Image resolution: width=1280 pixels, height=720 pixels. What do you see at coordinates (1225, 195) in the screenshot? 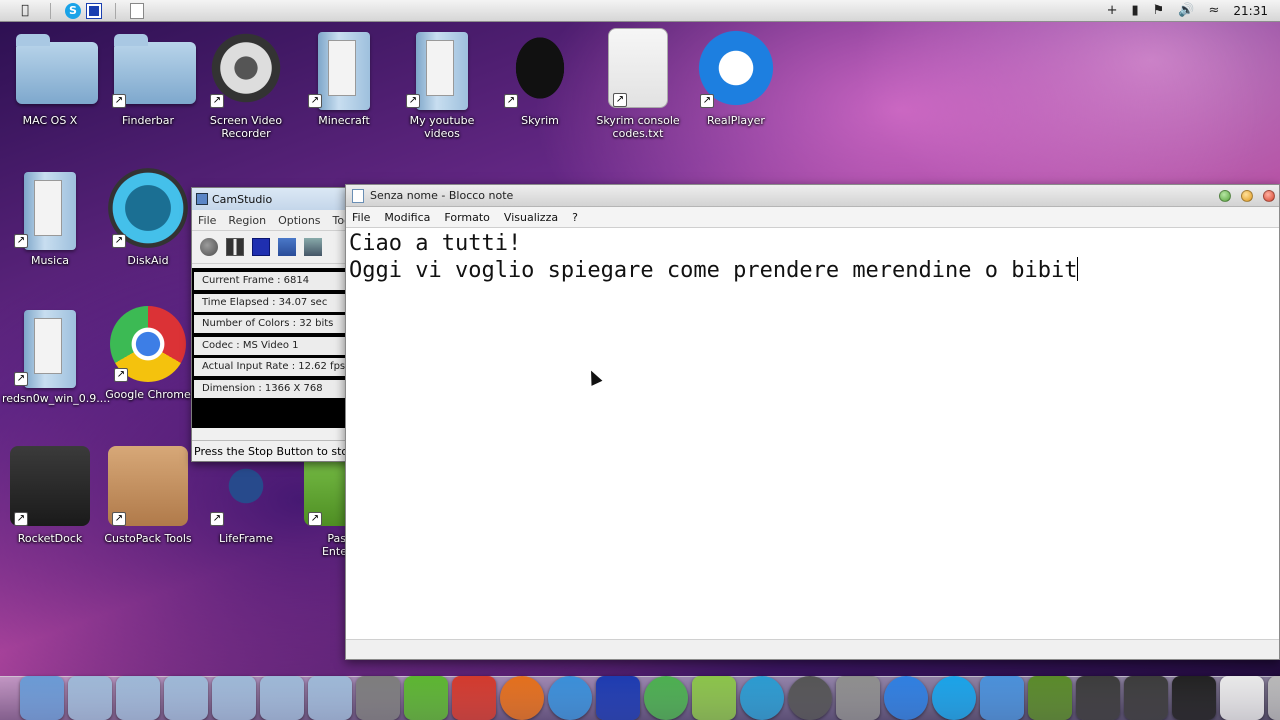
I see `maximize-button` at bounding box center [1225, 195].